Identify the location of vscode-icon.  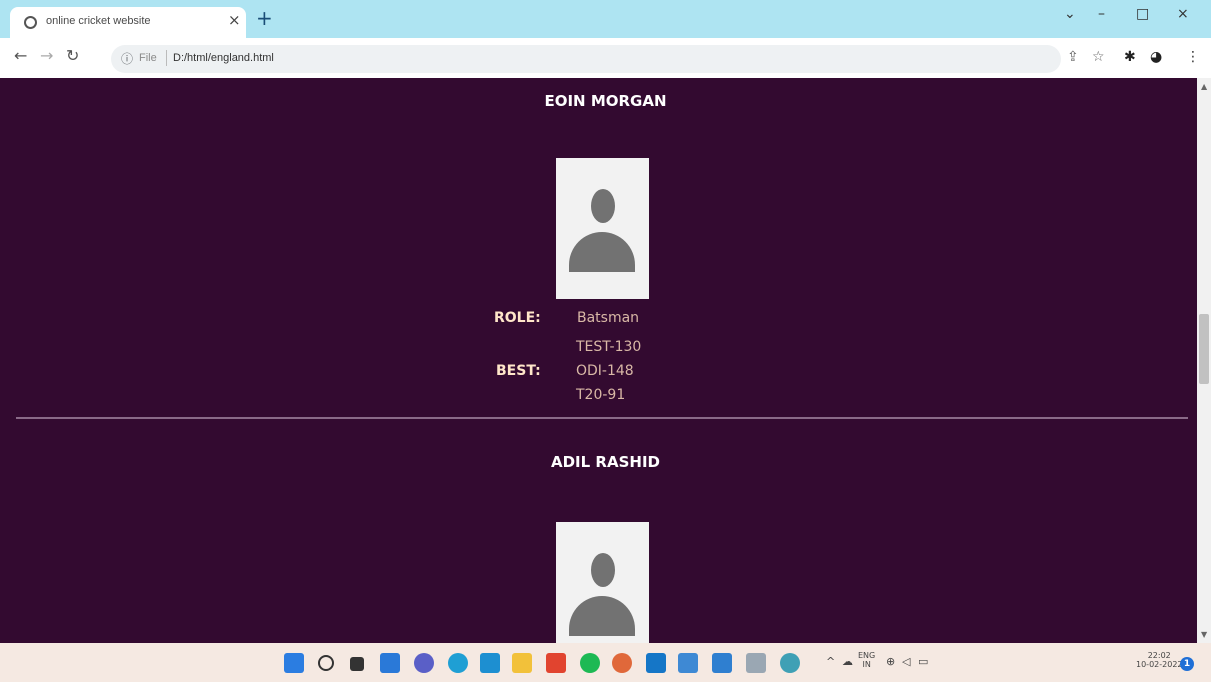
(722, 663).